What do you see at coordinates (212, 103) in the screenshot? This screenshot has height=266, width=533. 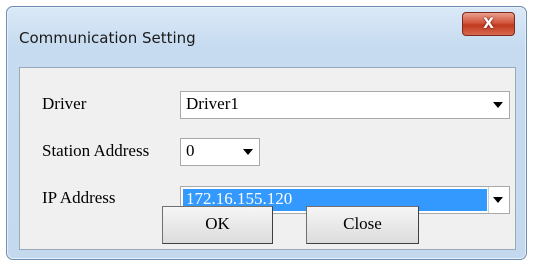 I see `driver-select-value: Driver1` at bounding box center [212, 103].